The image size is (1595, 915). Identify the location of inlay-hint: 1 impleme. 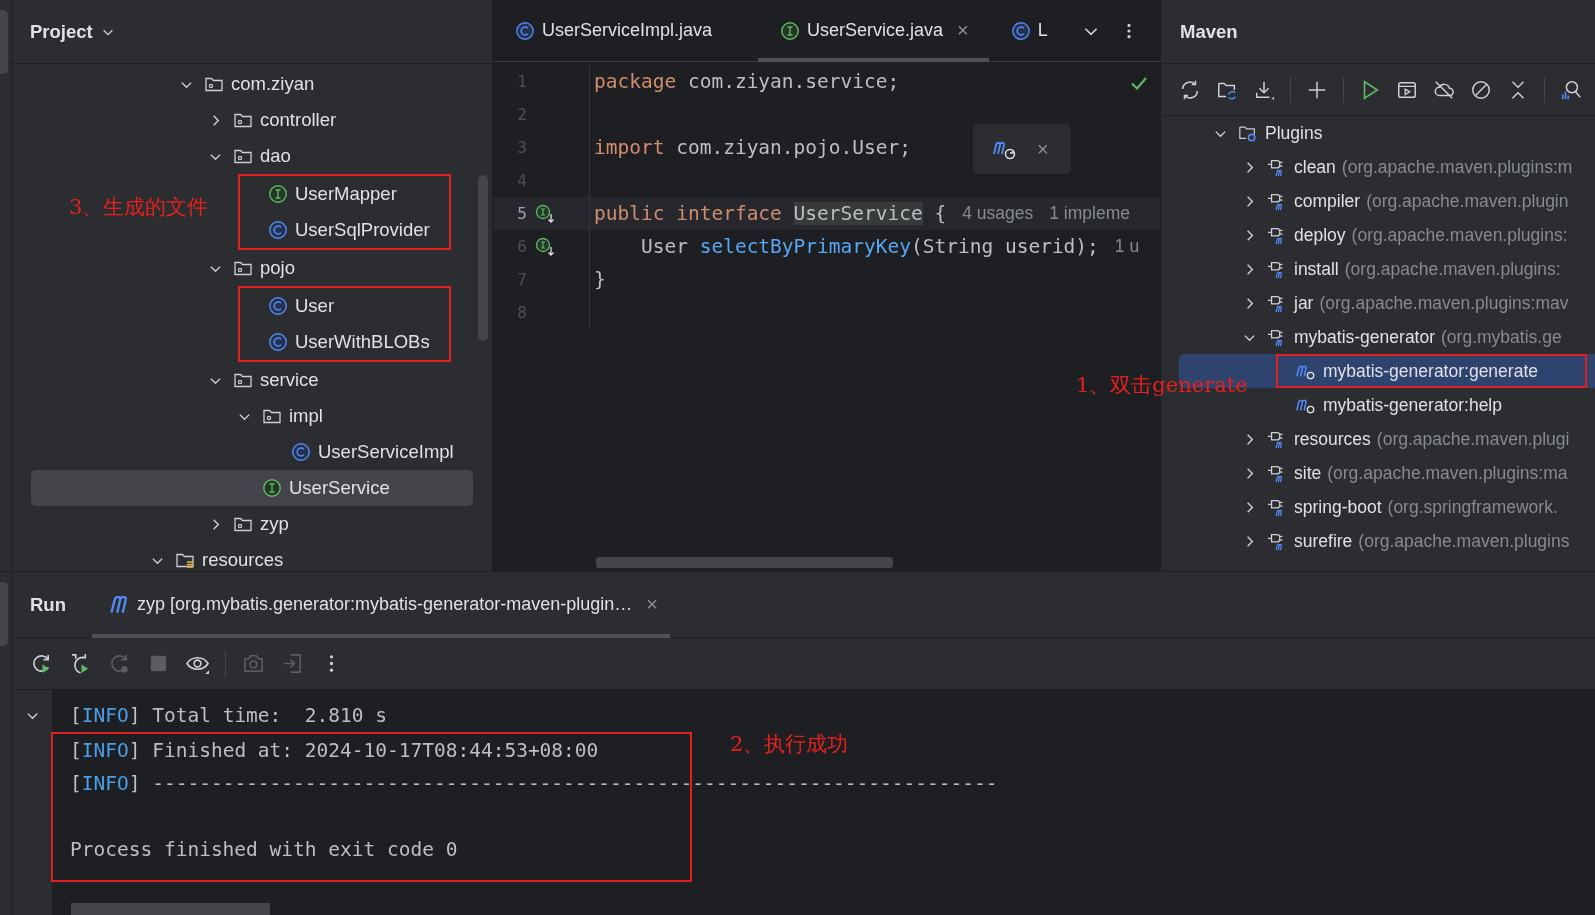
(1089, 213).